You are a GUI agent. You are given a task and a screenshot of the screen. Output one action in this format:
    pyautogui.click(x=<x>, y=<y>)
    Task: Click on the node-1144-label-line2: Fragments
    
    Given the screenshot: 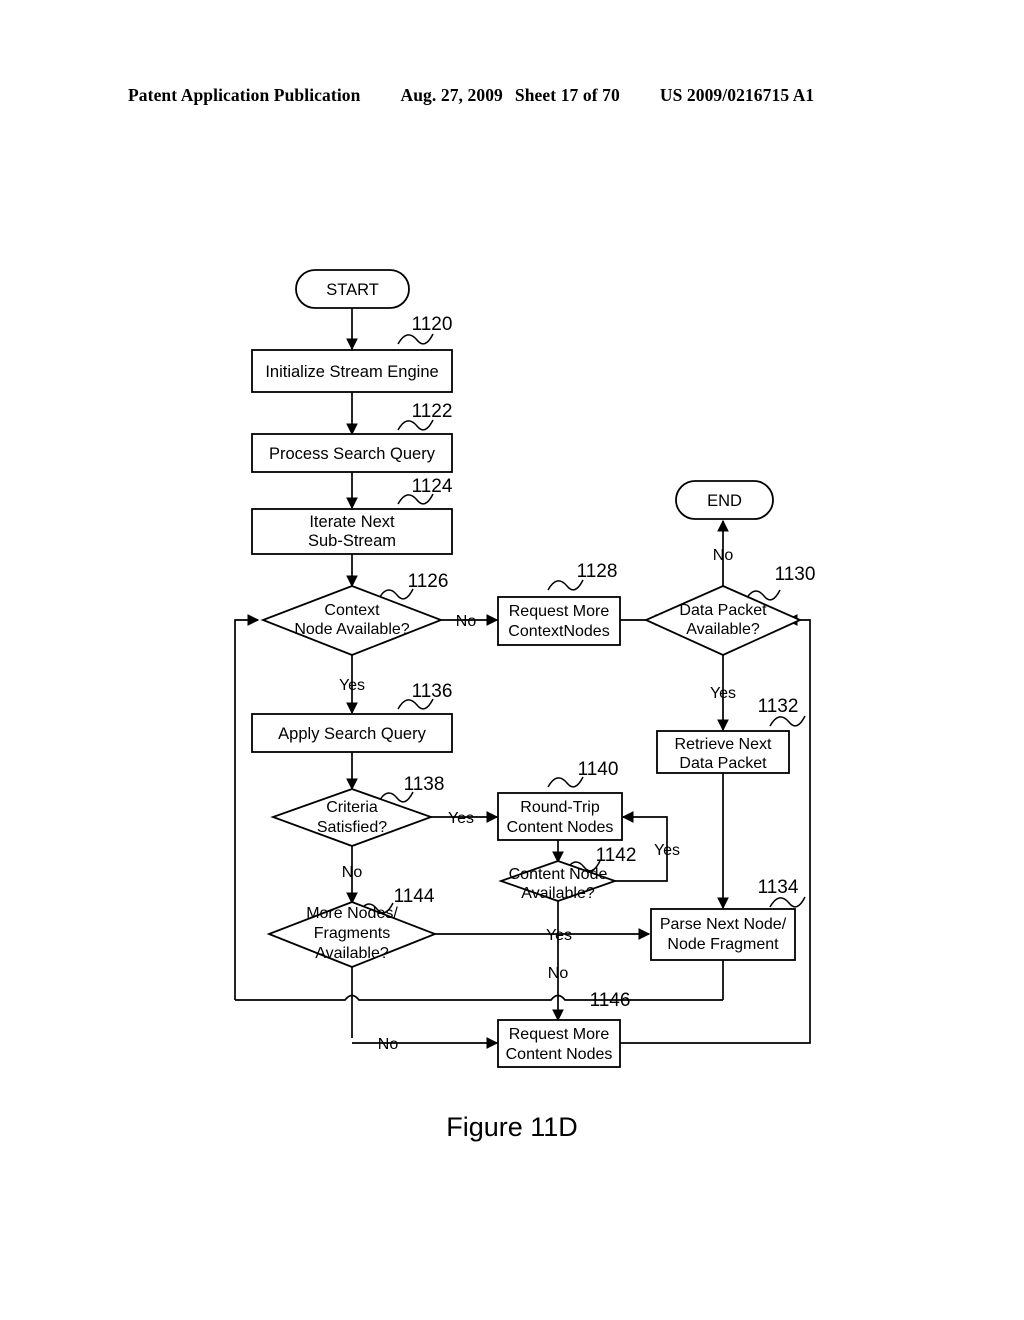 What is the action you would take?
    pyautogui.click(x=352, y=933)
    